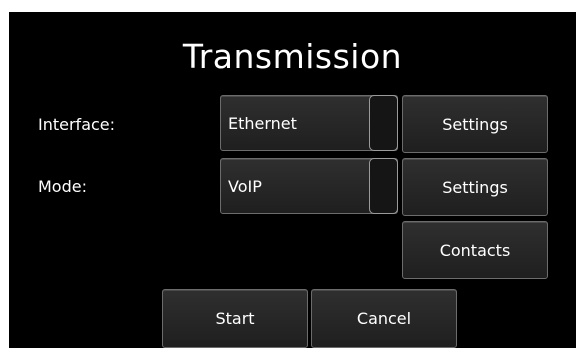 The image size is (585, 356). Describe the element at coordinates (77, 124) in the screenshot. I see `interface-label: Interface:` at that location.